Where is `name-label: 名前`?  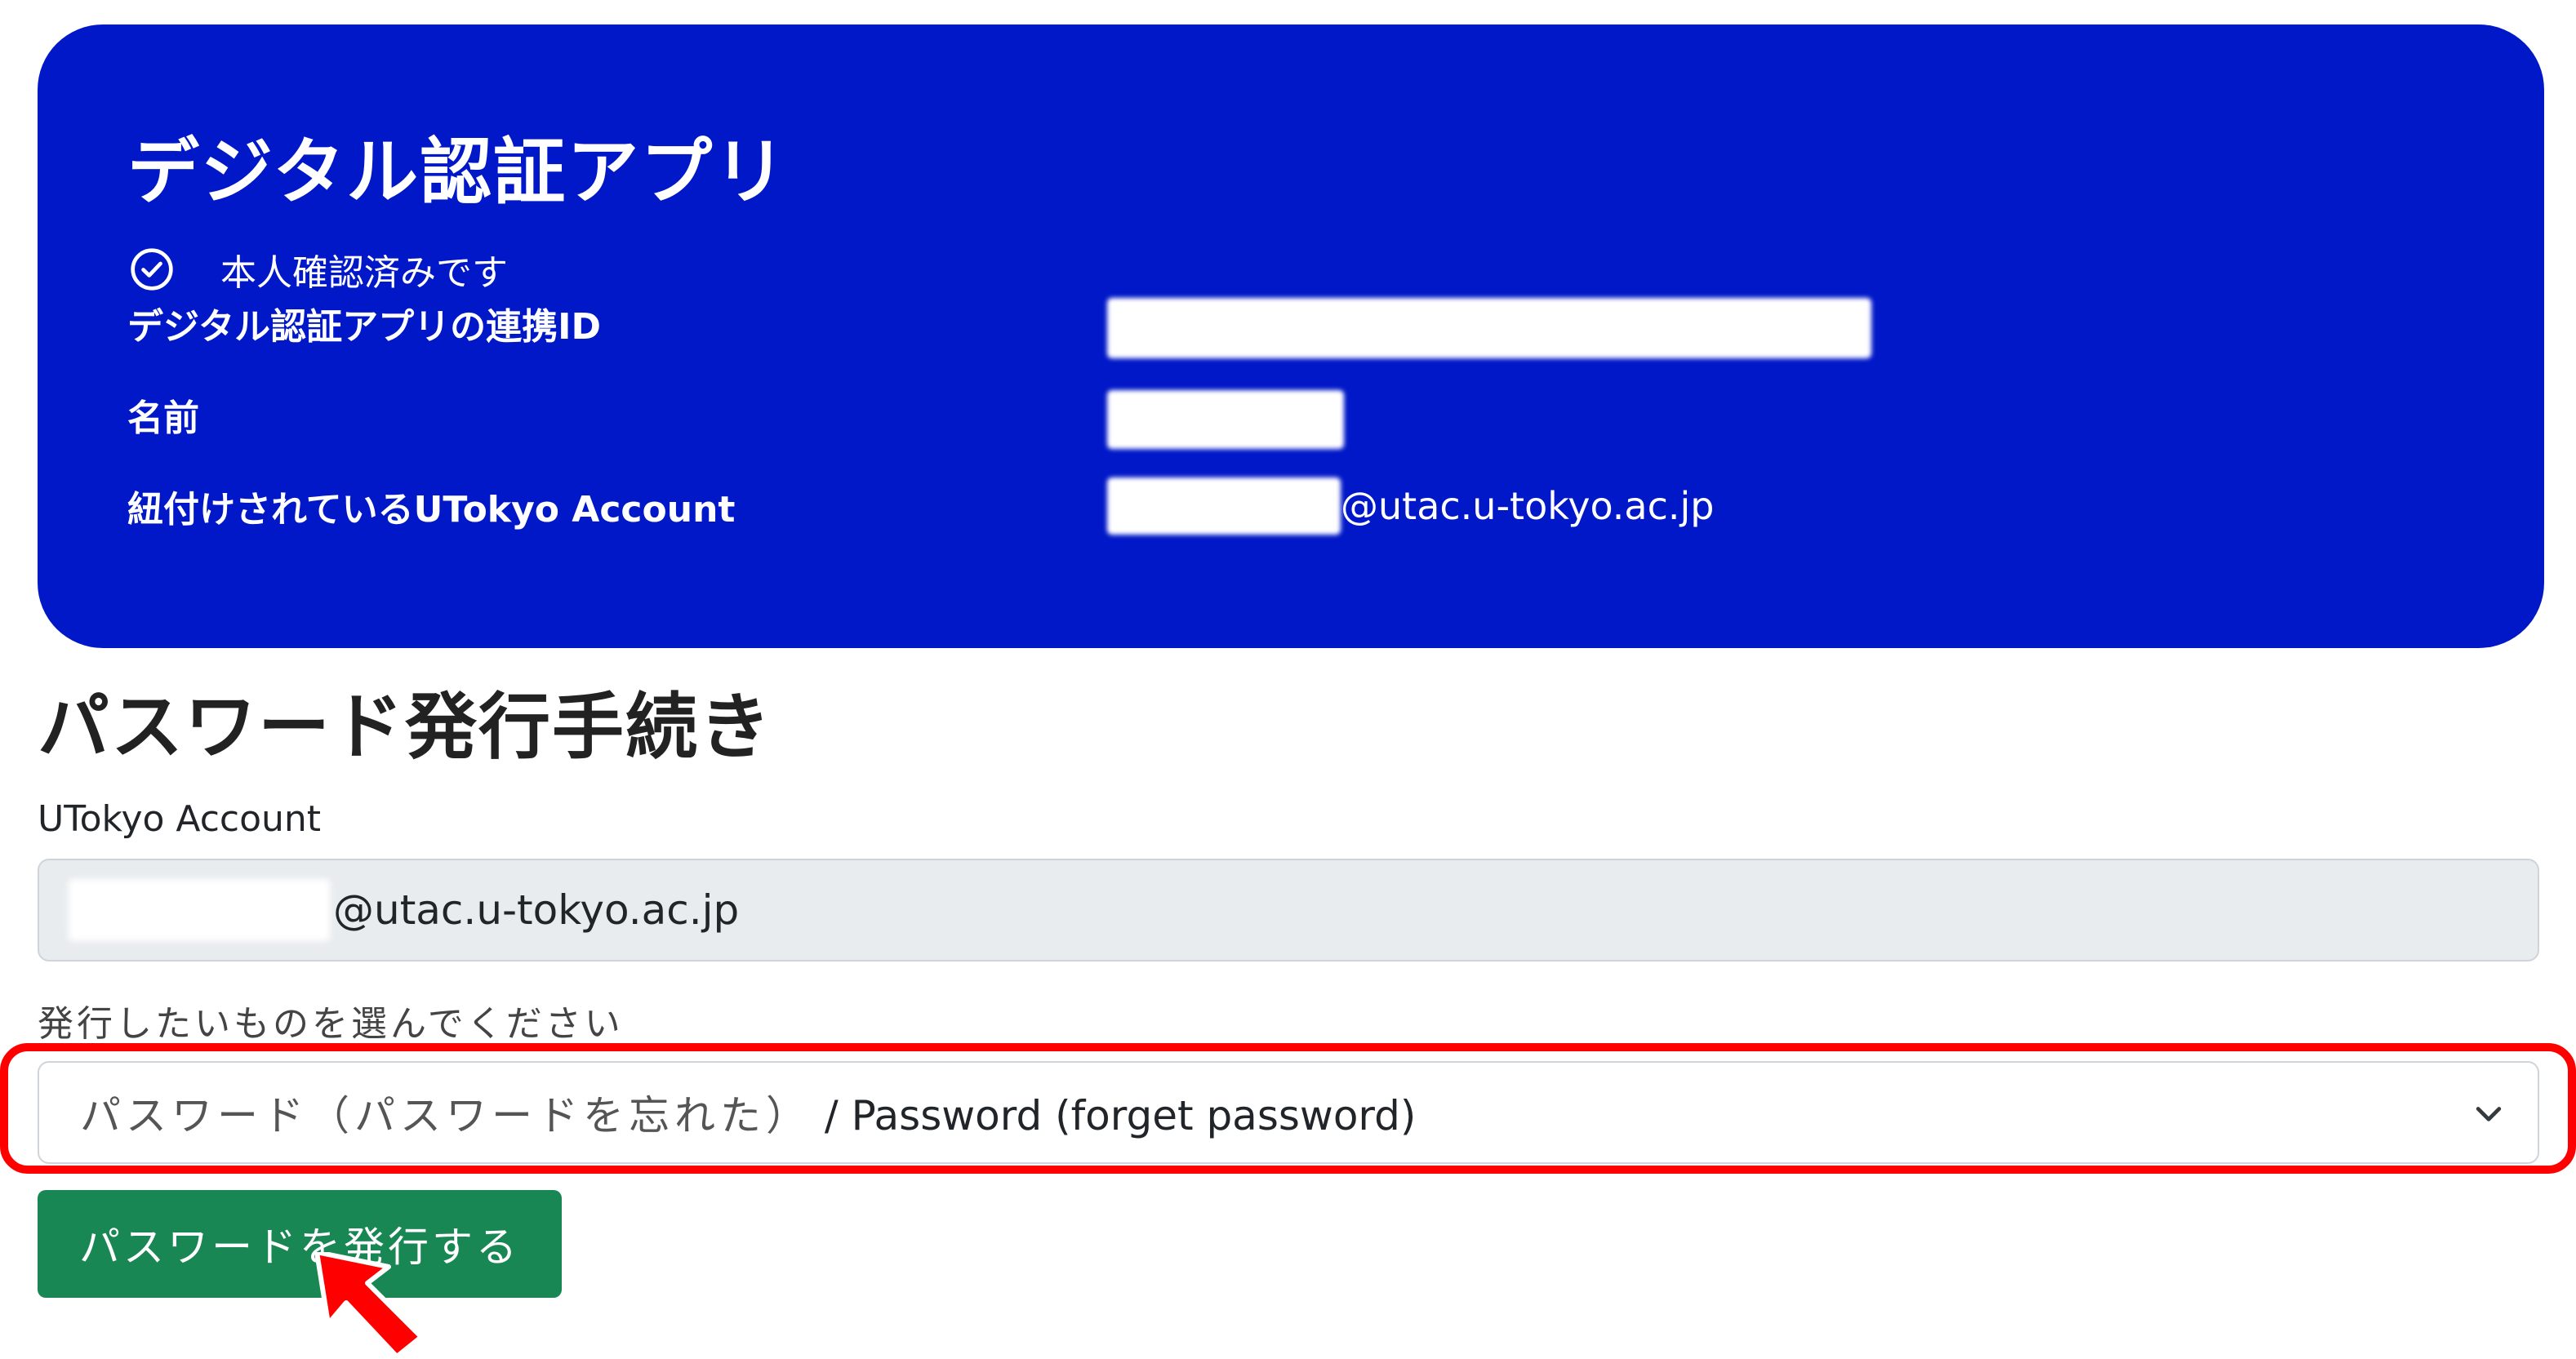 name-label: 名前 is located at coordinates (163, 418).